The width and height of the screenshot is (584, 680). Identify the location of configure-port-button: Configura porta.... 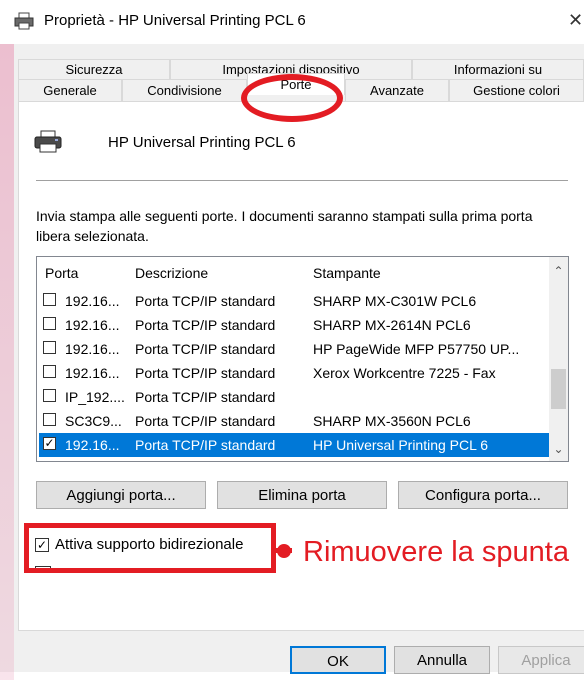
(483, 495).